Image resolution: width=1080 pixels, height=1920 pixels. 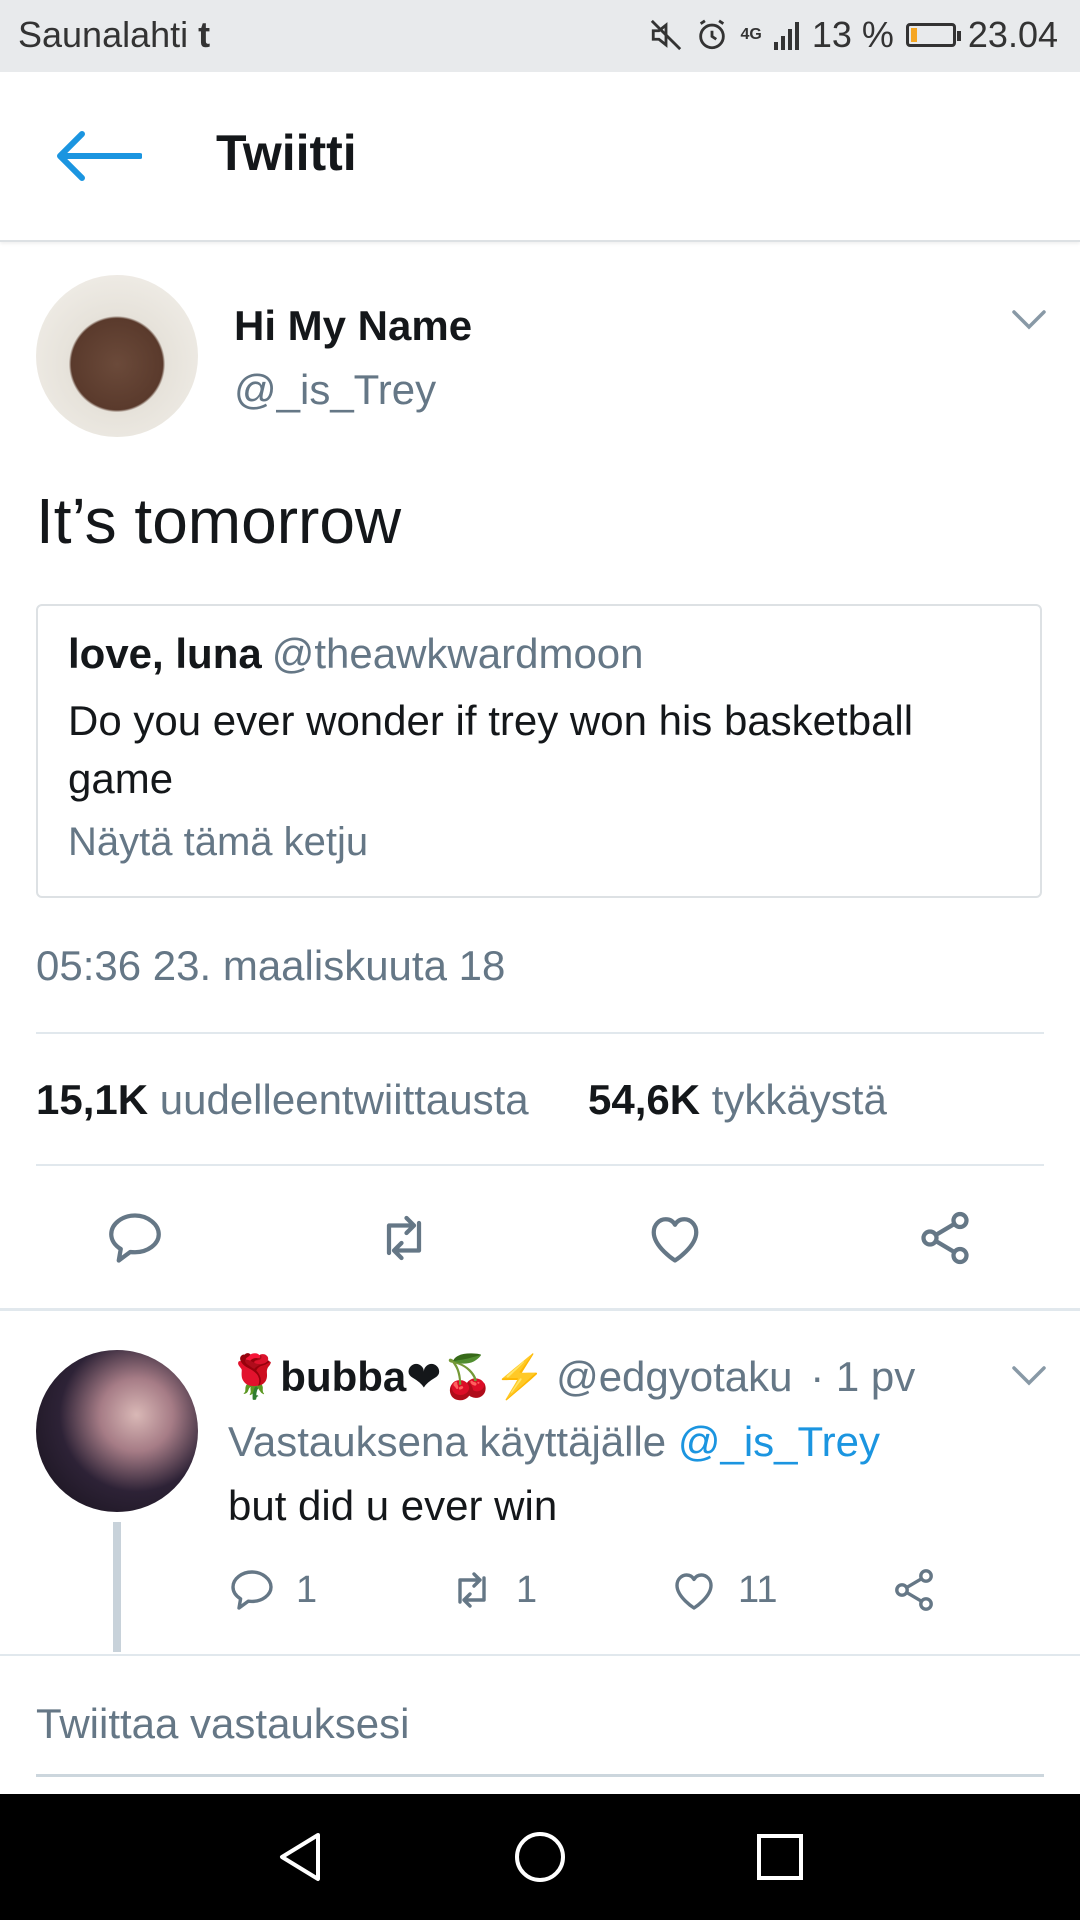 What do you see at coordinates (799, 1099) in the screenshot?
I see `likes-label: tykkäystä` at bounding box center [799, 1099].